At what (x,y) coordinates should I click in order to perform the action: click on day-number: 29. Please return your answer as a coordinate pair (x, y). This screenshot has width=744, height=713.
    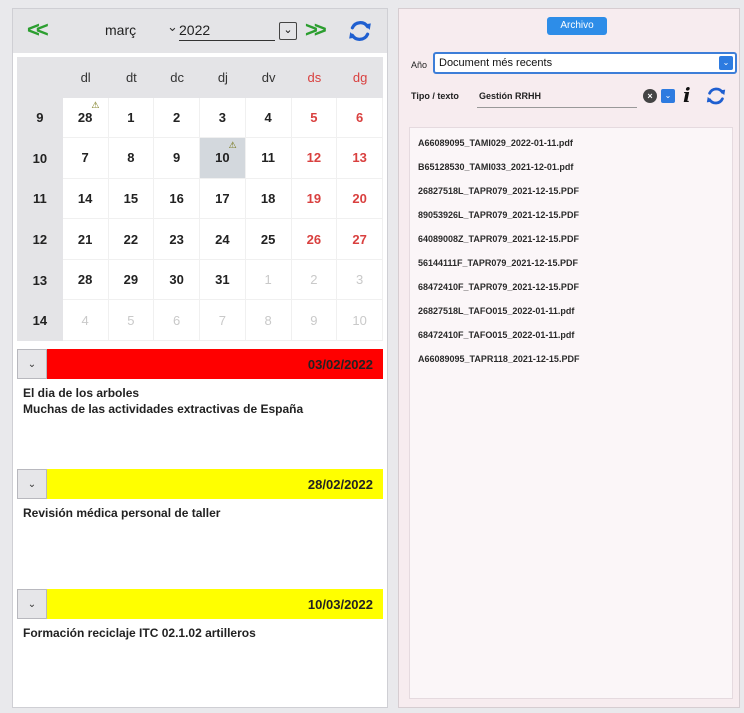
    Looking at the image, I should click on (131, 280).